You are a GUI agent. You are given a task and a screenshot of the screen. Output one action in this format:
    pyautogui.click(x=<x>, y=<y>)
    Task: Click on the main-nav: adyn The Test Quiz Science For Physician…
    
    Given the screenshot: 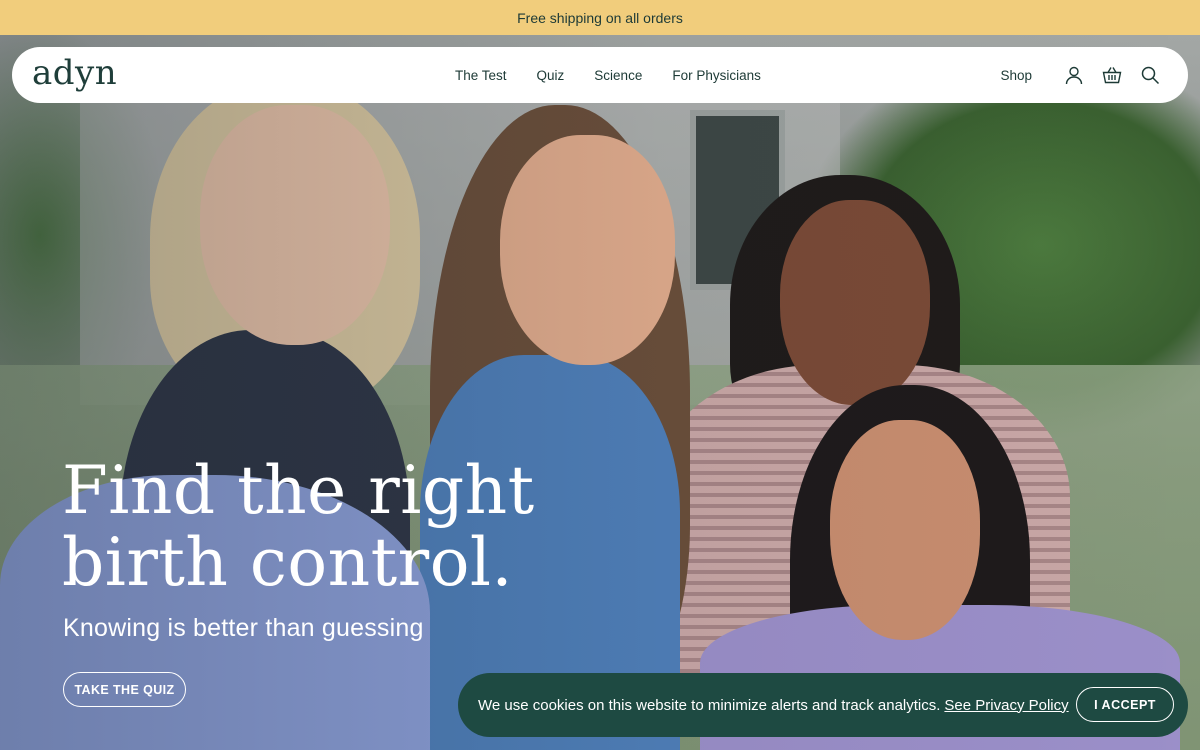 What is the action you would take?
    pyautogui.click(x=600, y=75)
    